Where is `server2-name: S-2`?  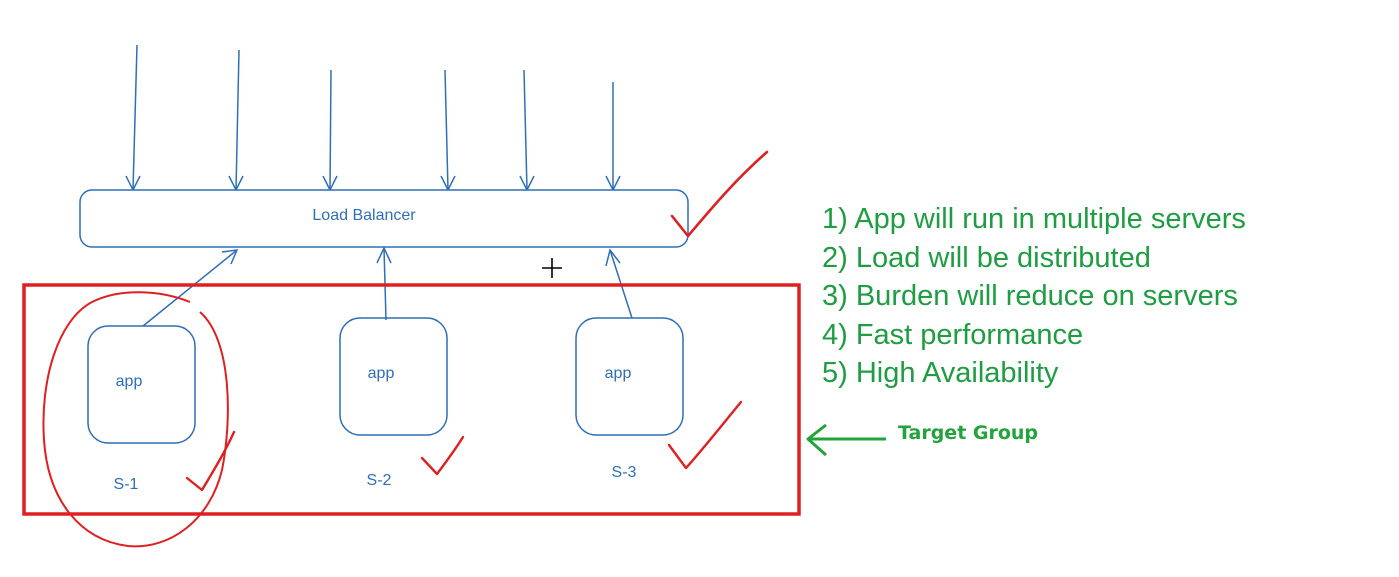
server2-name: S-2 is located at coordinates (379, 480).